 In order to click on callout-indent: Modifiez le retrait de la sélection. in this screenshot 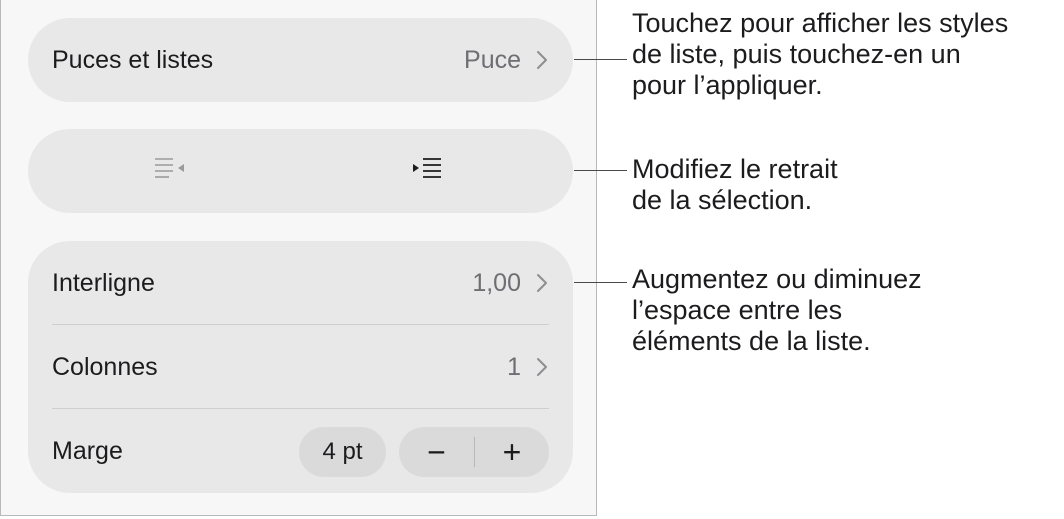, I will do `click(735, 185)`.